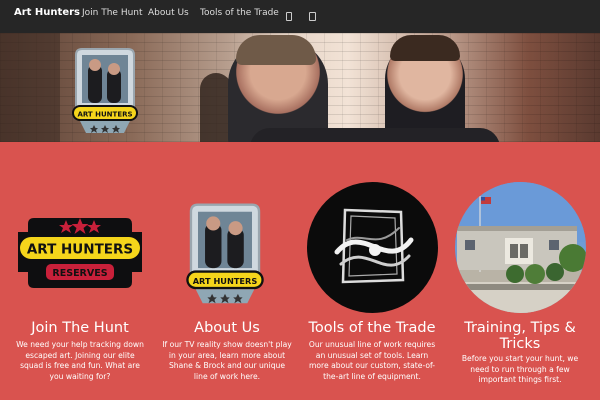  What do you see at coordinates (225, 281) in the screenshot?
I see `about-badge-text: ART HUNTERS` at bounding box center [225, 281].